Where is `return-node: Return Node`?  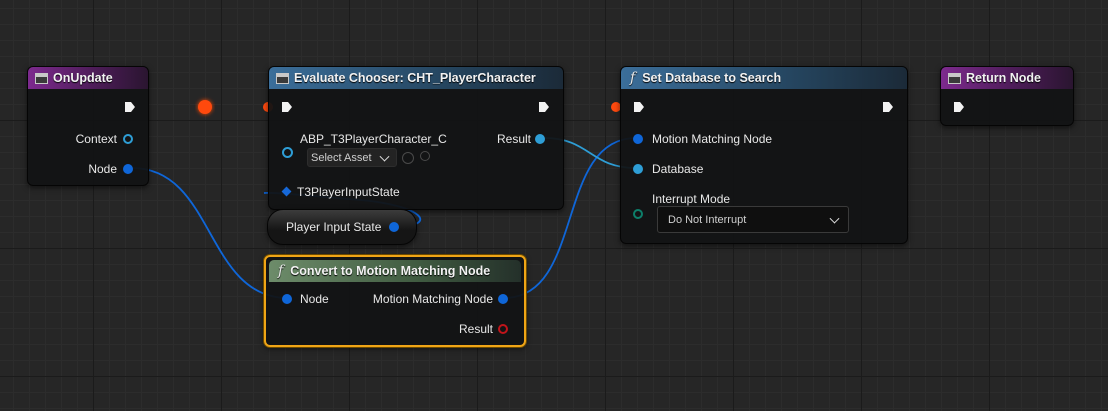
return-node: Return Node is located at coordinates (1007, 96).